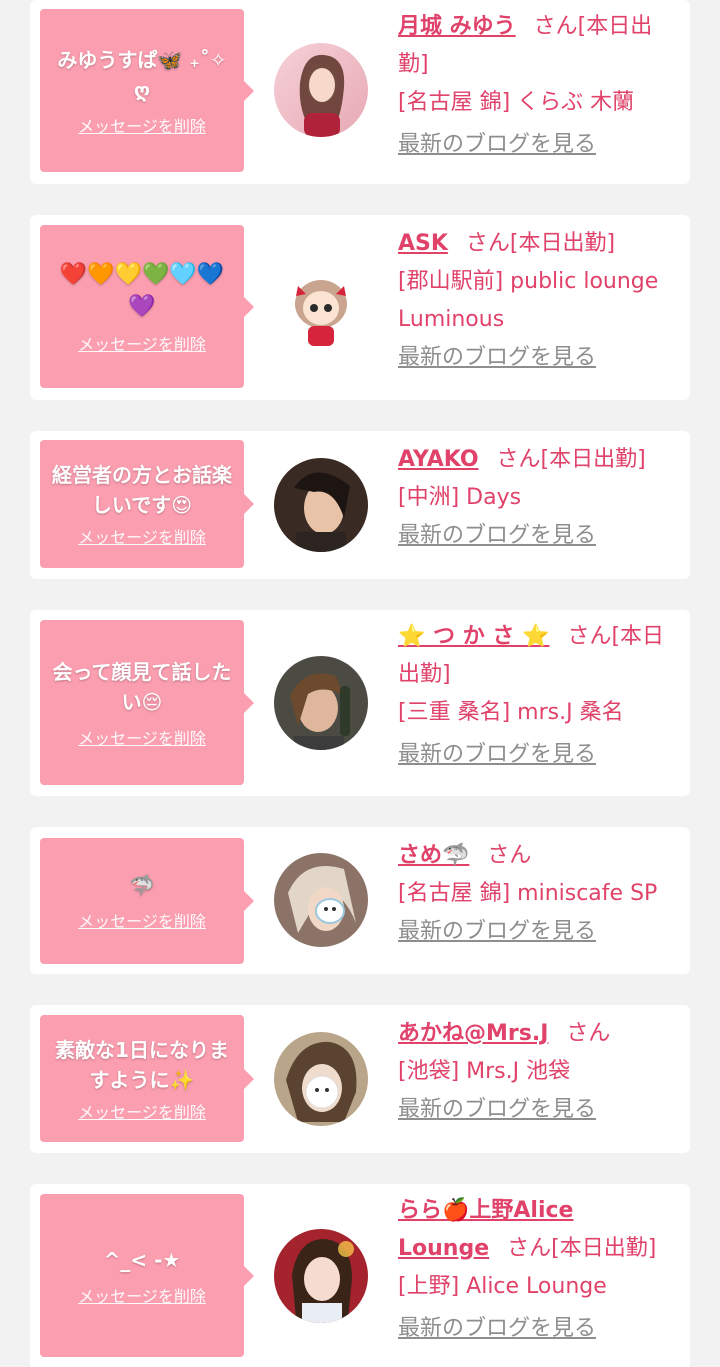 Image resolution: width=720 pixels, height=1367 pixels. I want to click on cast-name-link: ⭐ つ か さ ⭐, so click(473, 636).